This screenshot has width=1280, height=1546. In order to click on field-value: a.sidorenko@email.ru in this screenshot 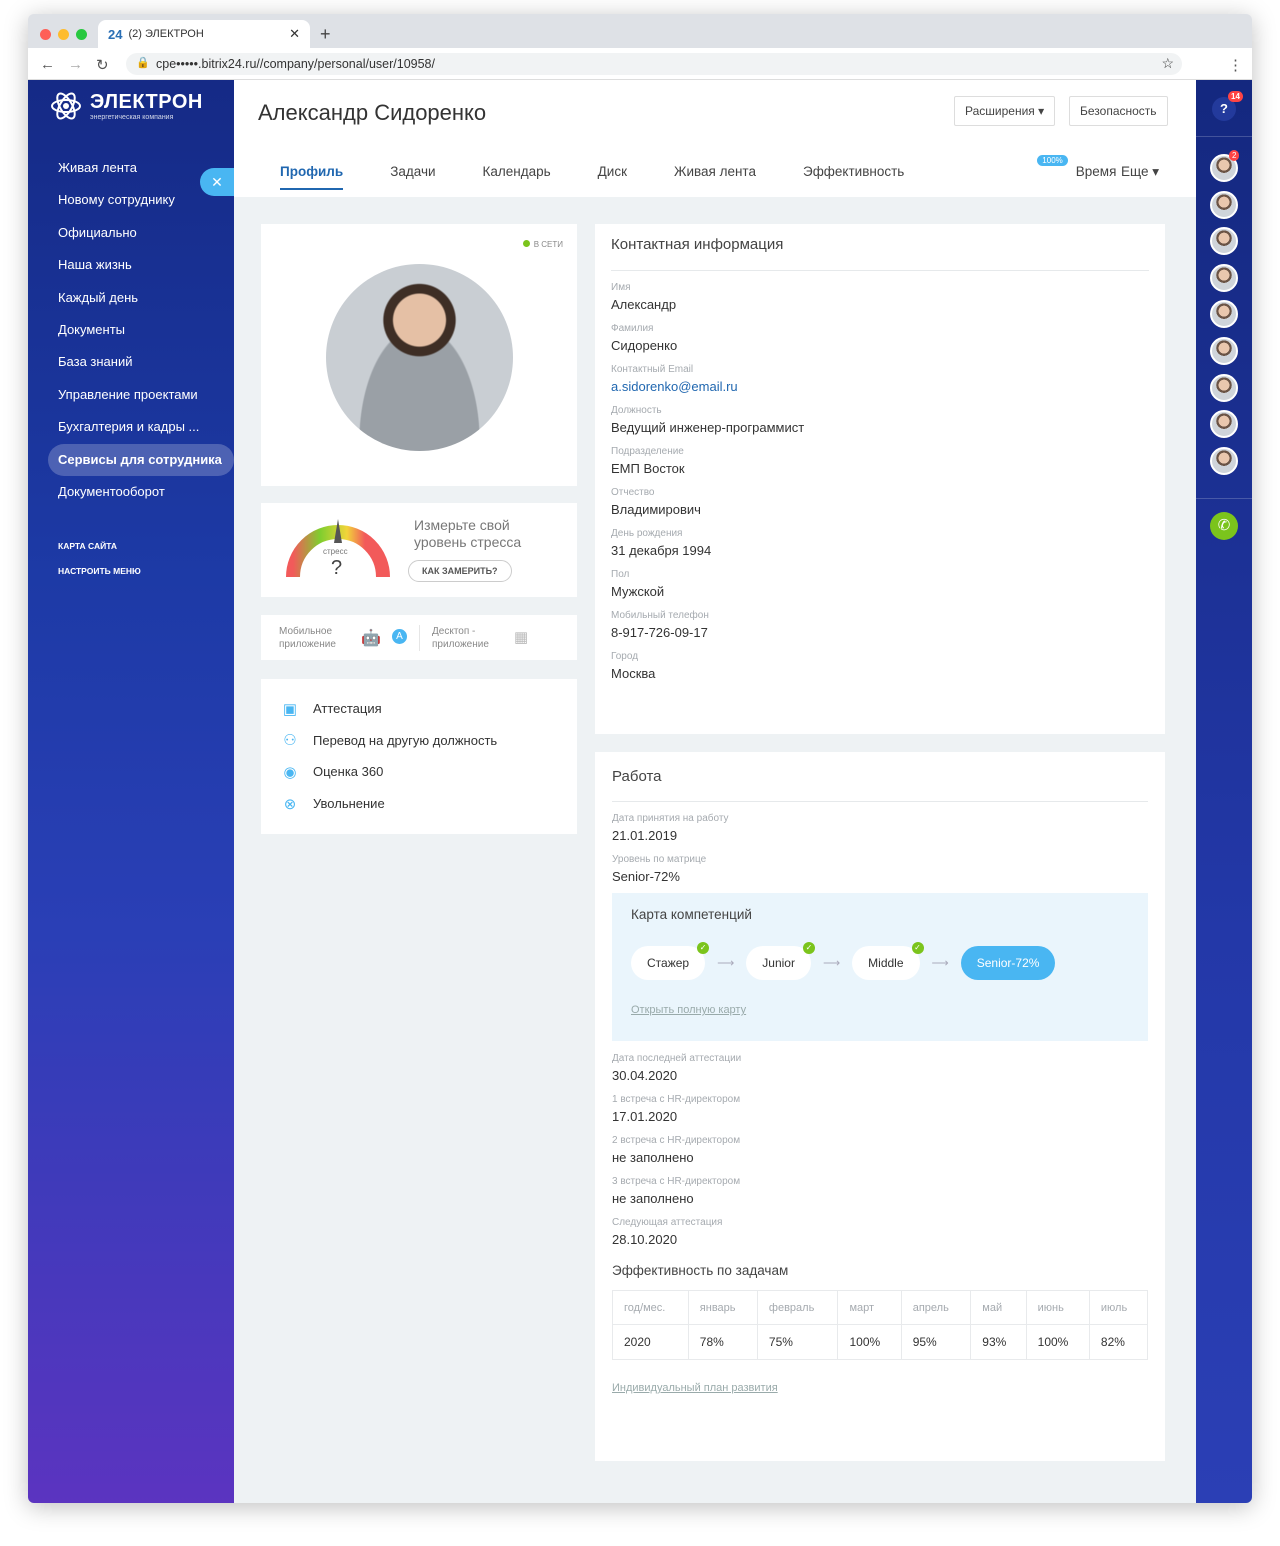, I will do `click(880, 386)`.